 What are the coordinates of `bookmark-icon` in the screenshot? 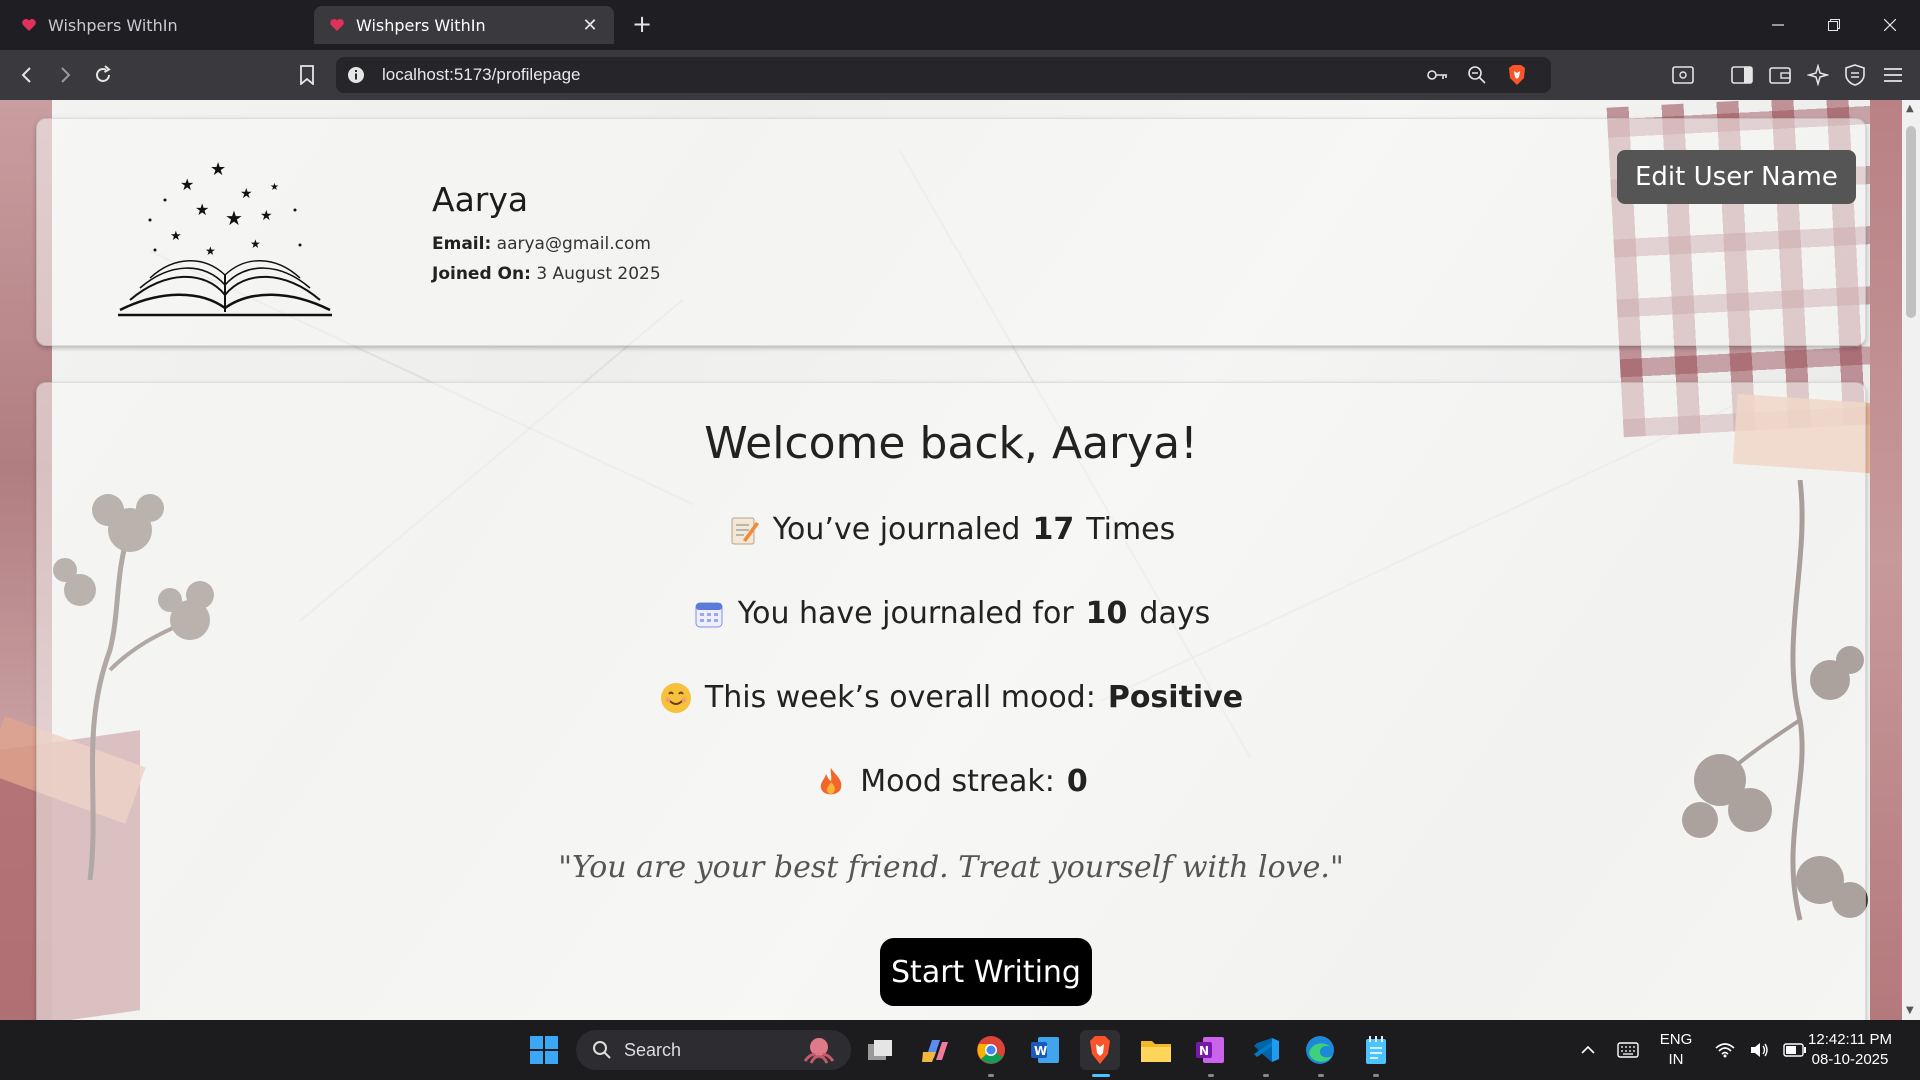 It's located at (307, 75).